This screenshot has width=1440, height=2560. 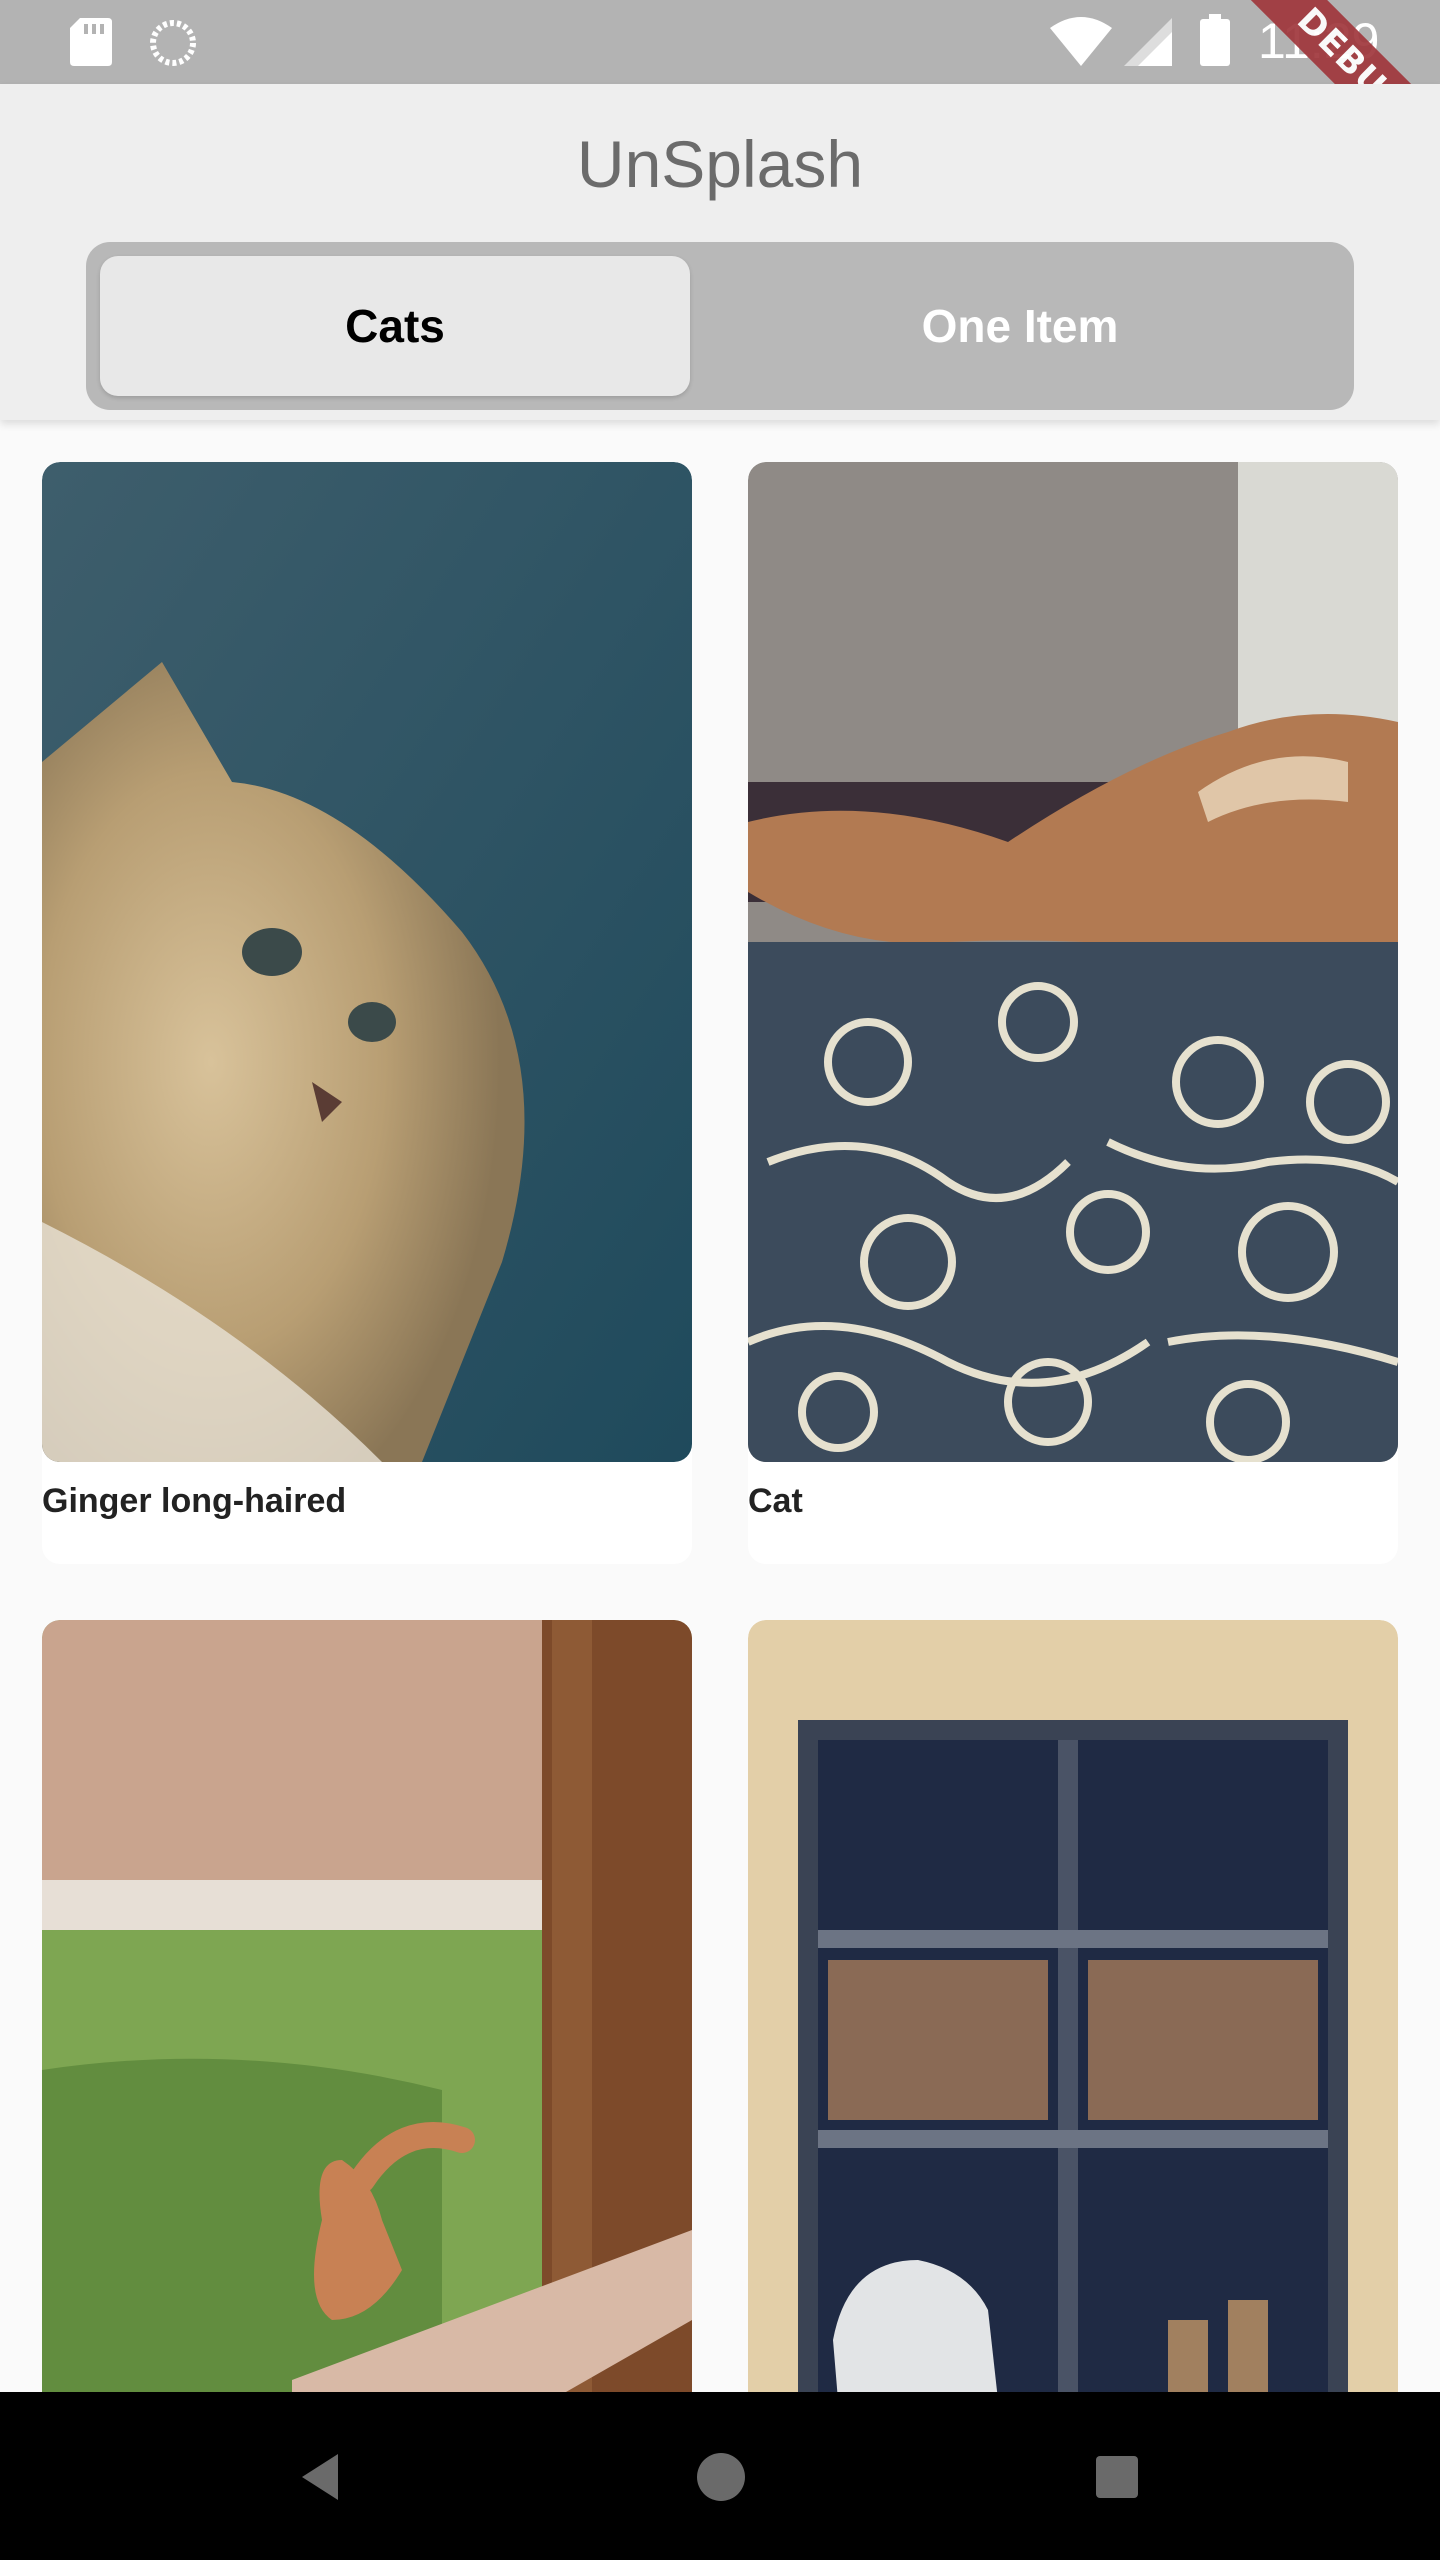 What do you see at coordinates (194, 1501) in the screenshot?
I see `card-caption: Ginger long-haired` at bounding box center [194, 1501].